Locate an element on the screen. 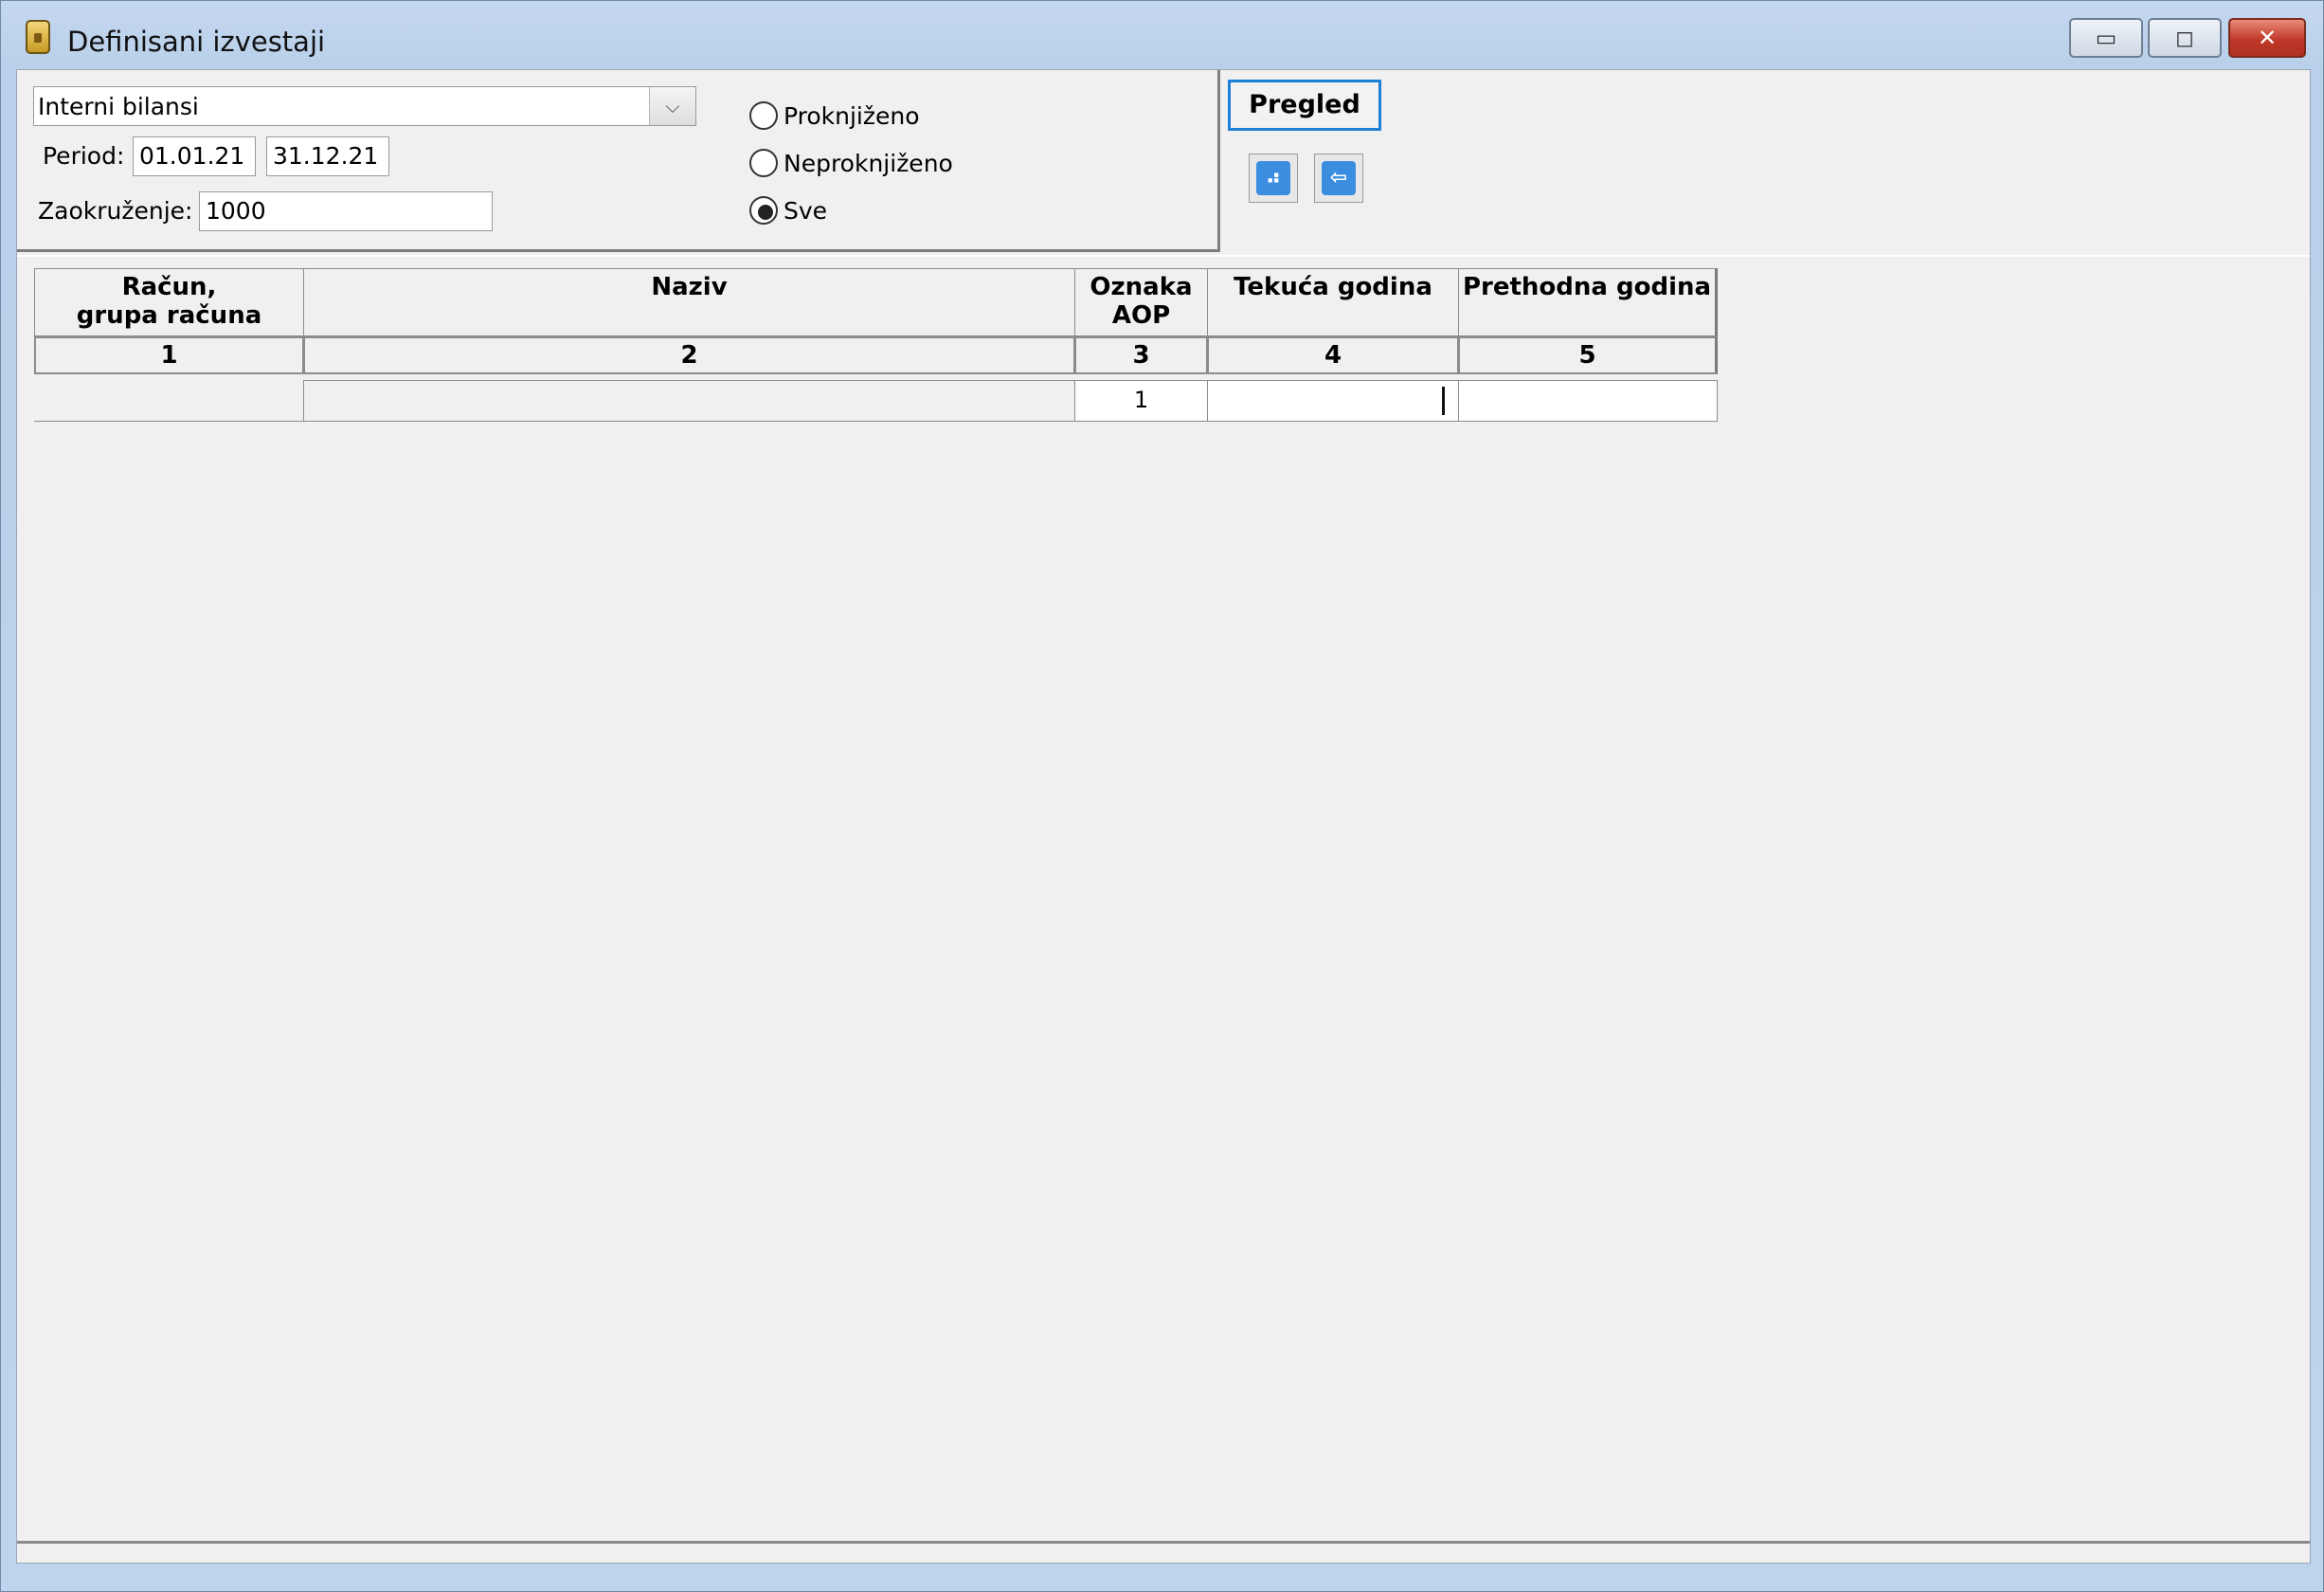 This screenshot has height=1592, width=2324. header-name-line1: Naziv is located at coordinates (689, 287).